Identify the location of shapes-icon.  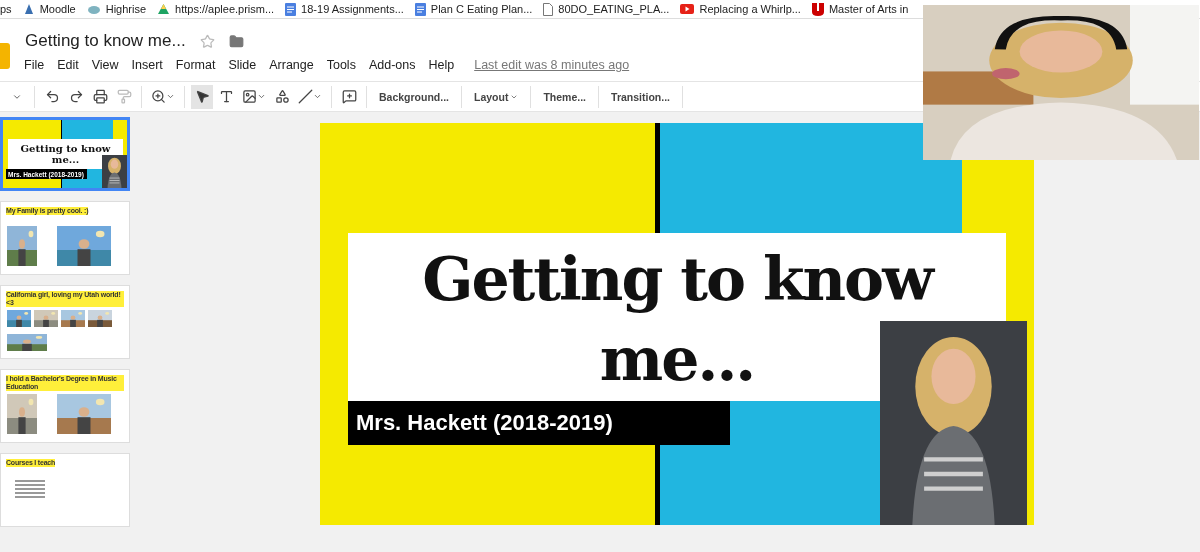
(282, 96).